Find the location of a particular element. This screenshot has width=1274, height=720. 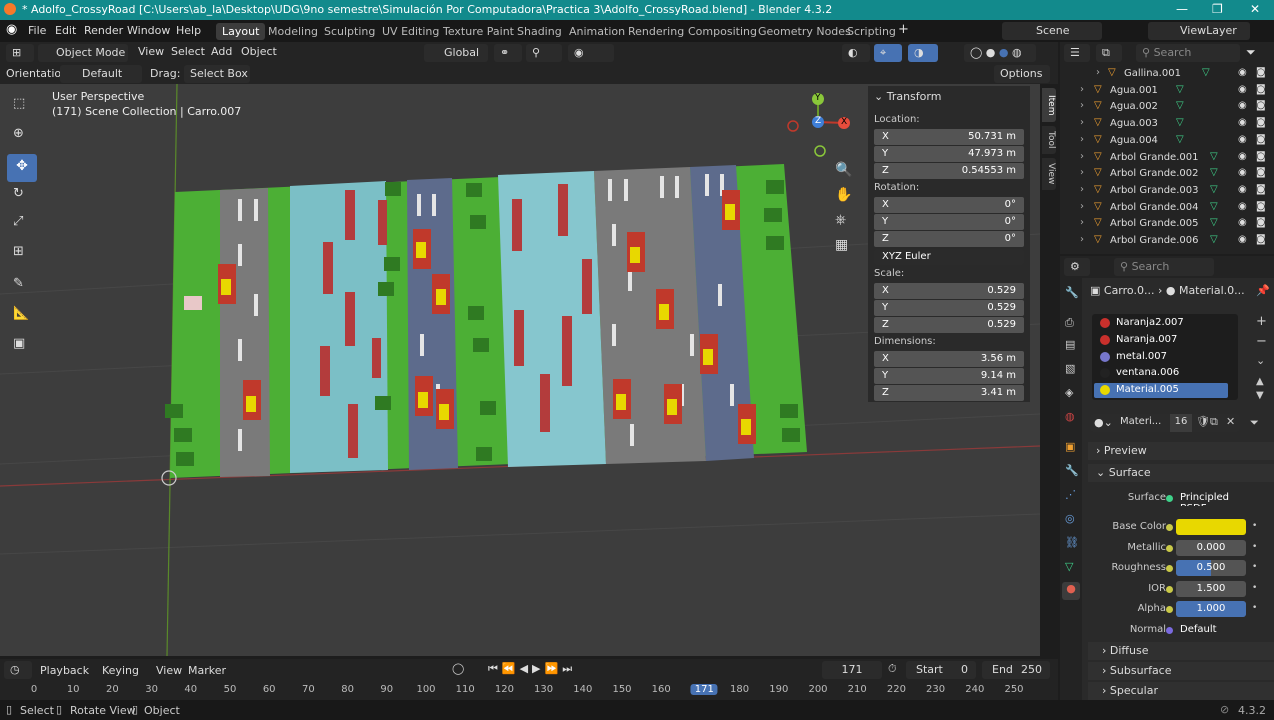

tab-view: View is located at coordinates (1049, 174).